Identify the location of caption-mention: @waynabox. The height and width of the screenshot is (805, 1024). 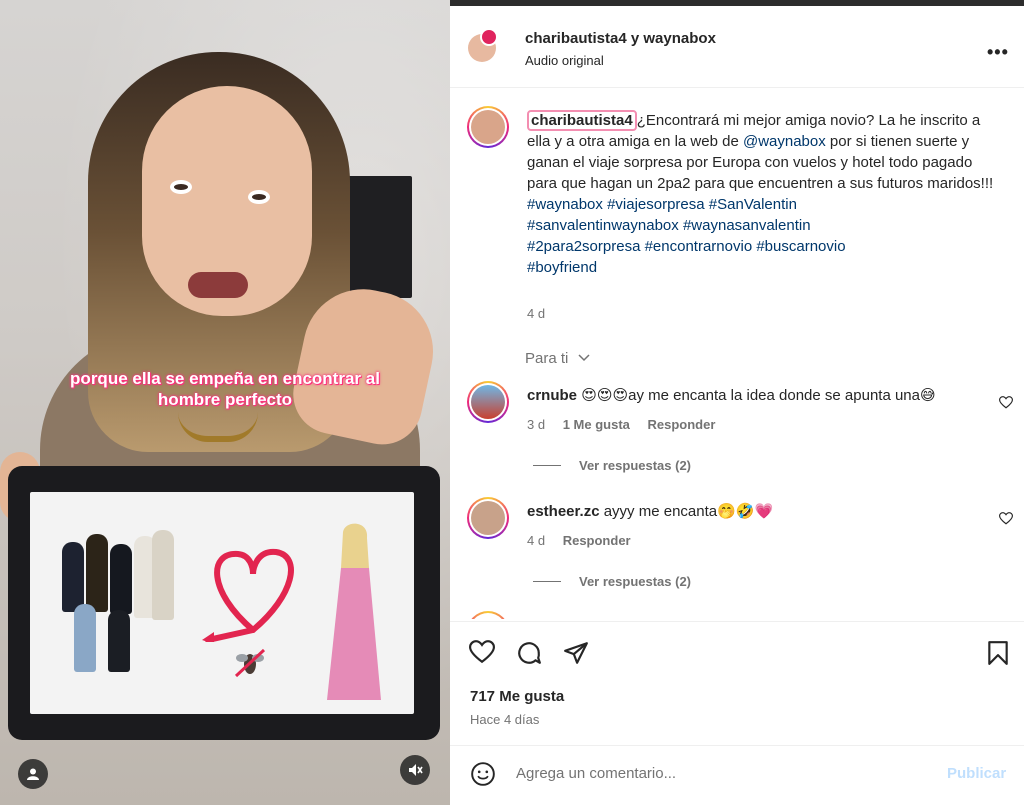
(784, 141).